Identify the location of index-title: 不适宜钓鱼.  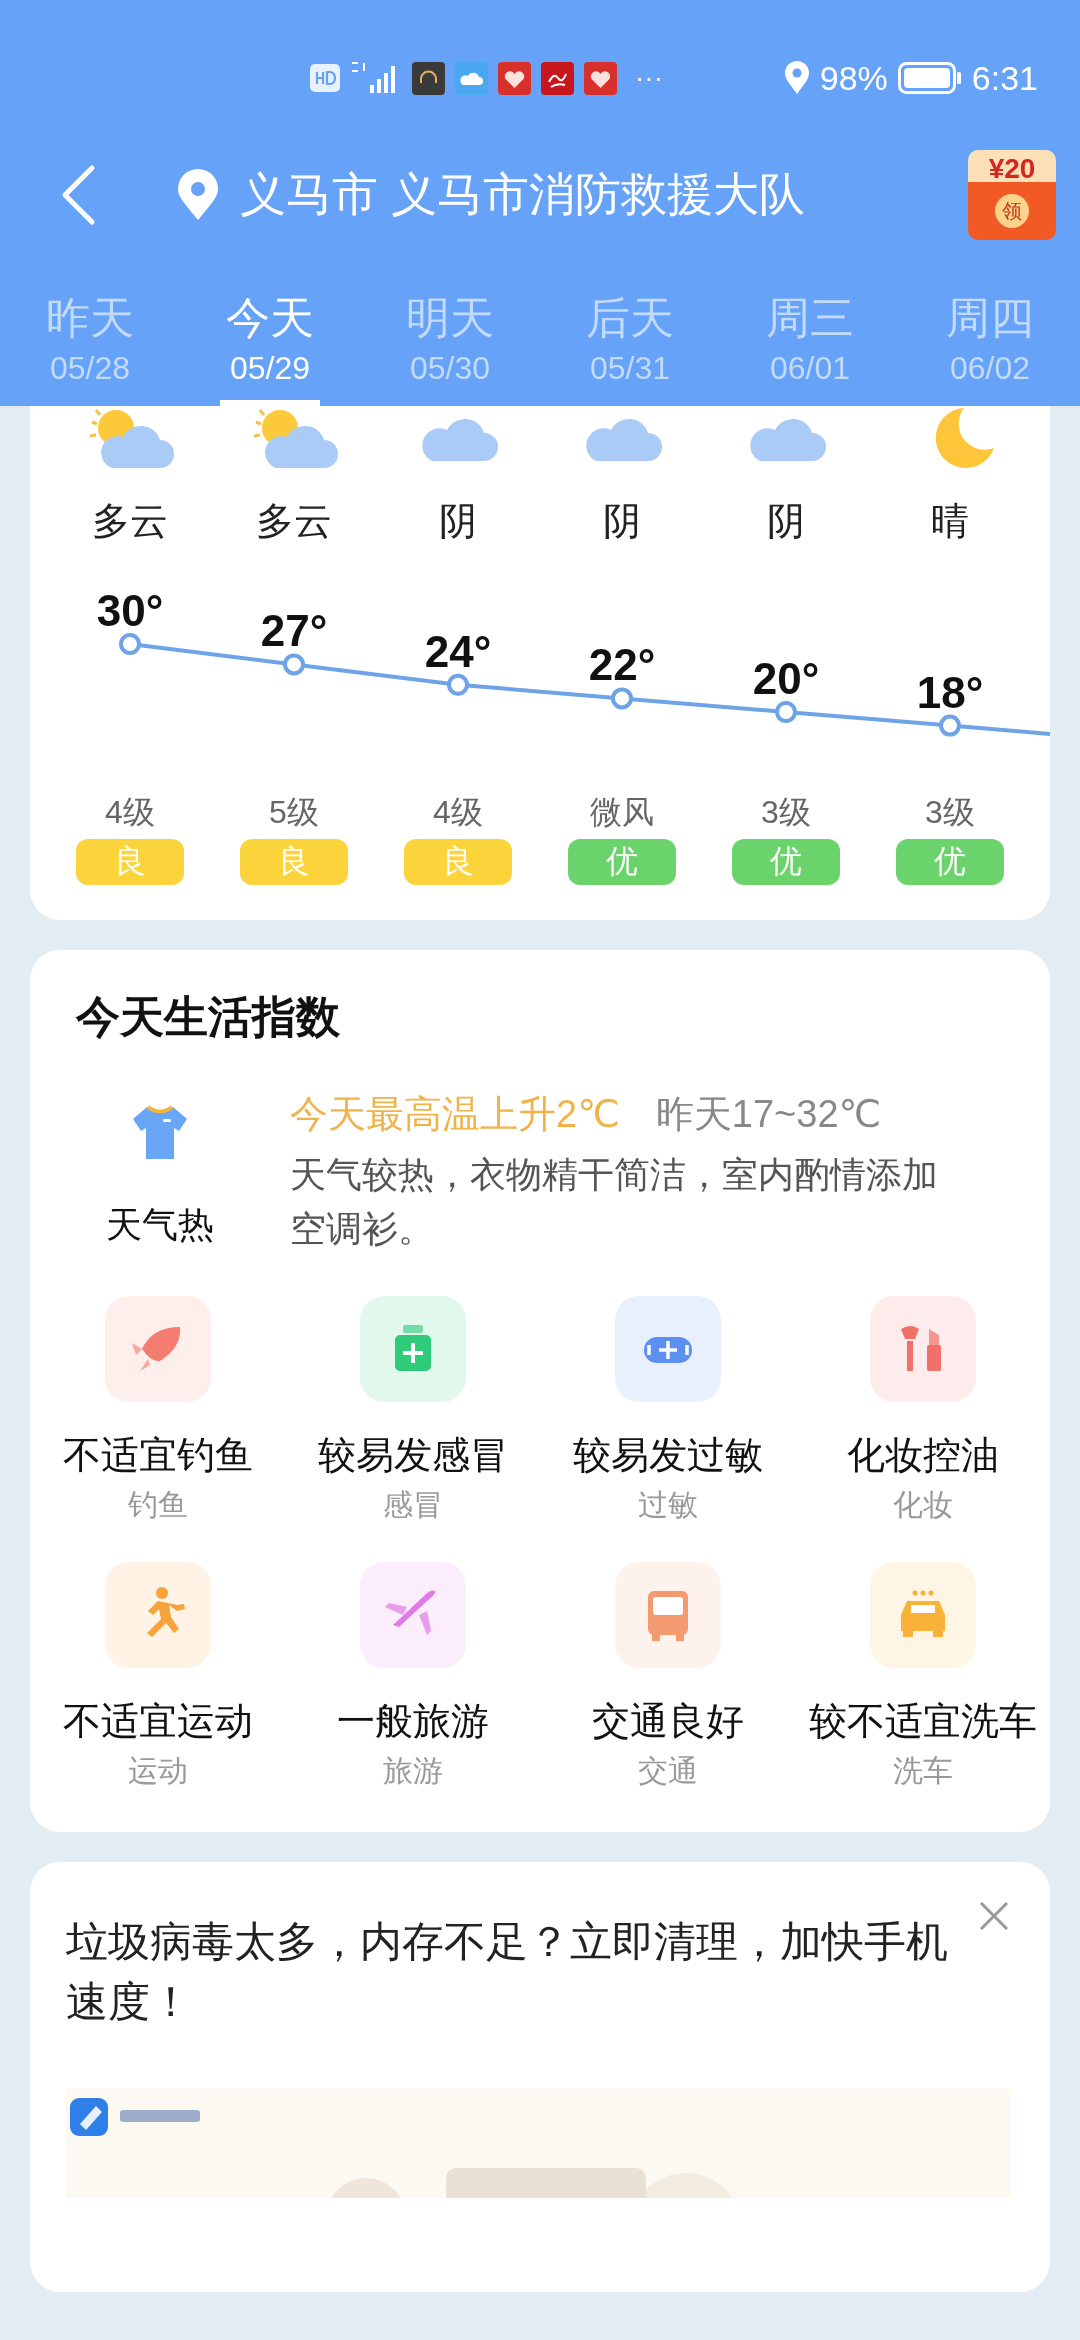
(157, 1455).